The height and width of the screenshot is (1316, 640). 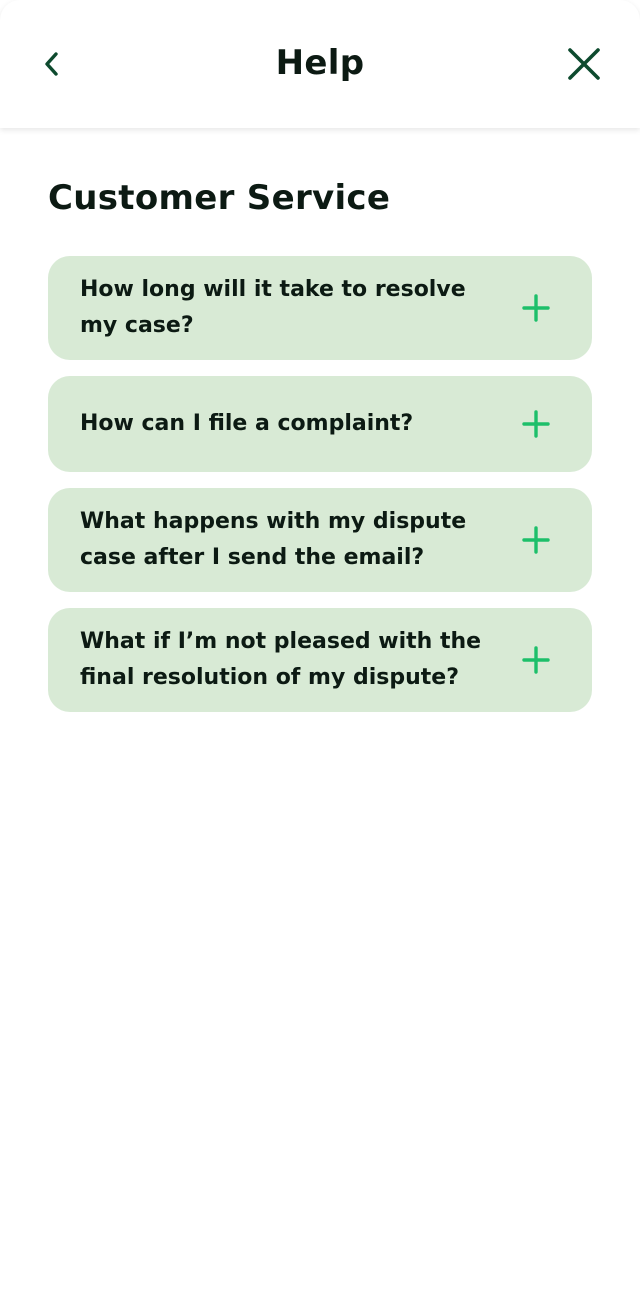 What do you see at coordinates (219, 198) in the screenshot?
I see `section-title: Customer Service` at bounding box center [219, 198].